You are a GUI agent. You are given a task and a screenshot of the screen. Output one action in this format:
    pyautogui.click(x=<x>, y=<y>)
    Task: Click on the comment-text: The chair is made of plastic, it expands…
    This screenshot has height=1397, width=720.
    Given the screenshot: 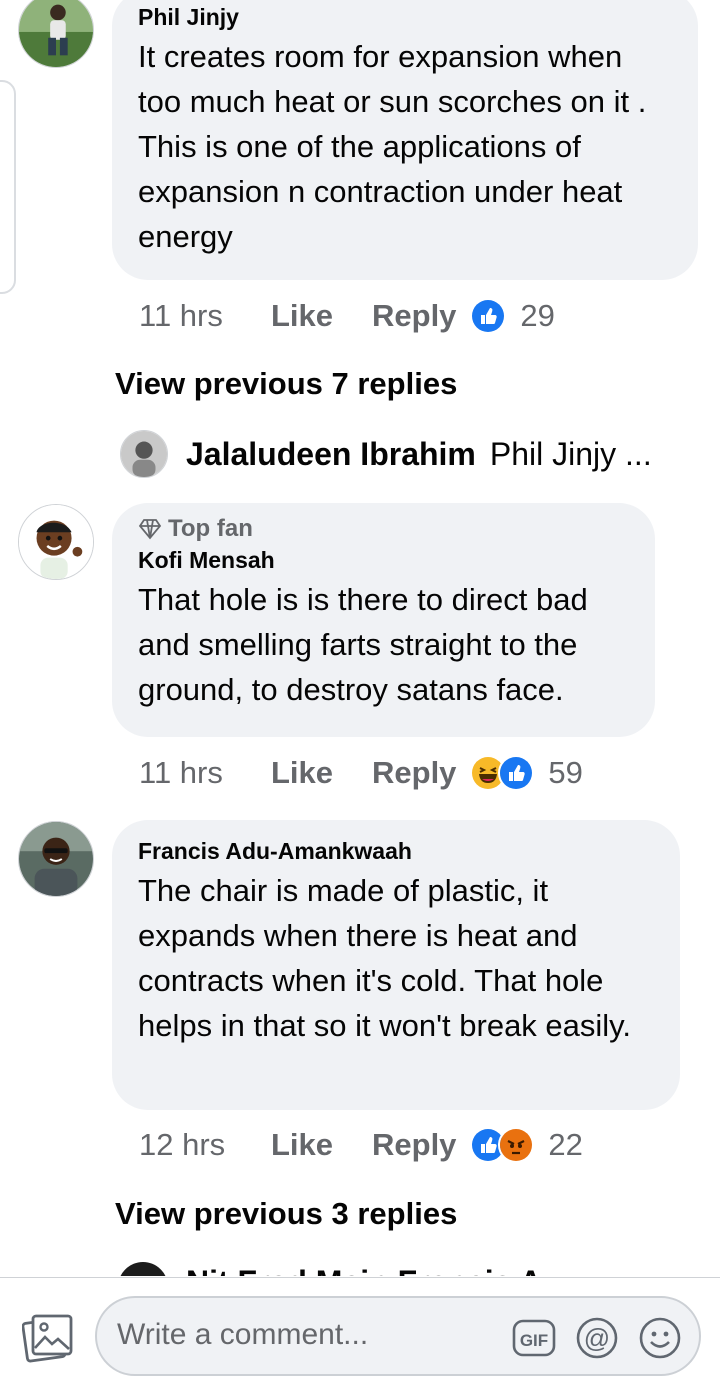 What is the action you would take?
    pyautogui.click(x=384, y=958)
    